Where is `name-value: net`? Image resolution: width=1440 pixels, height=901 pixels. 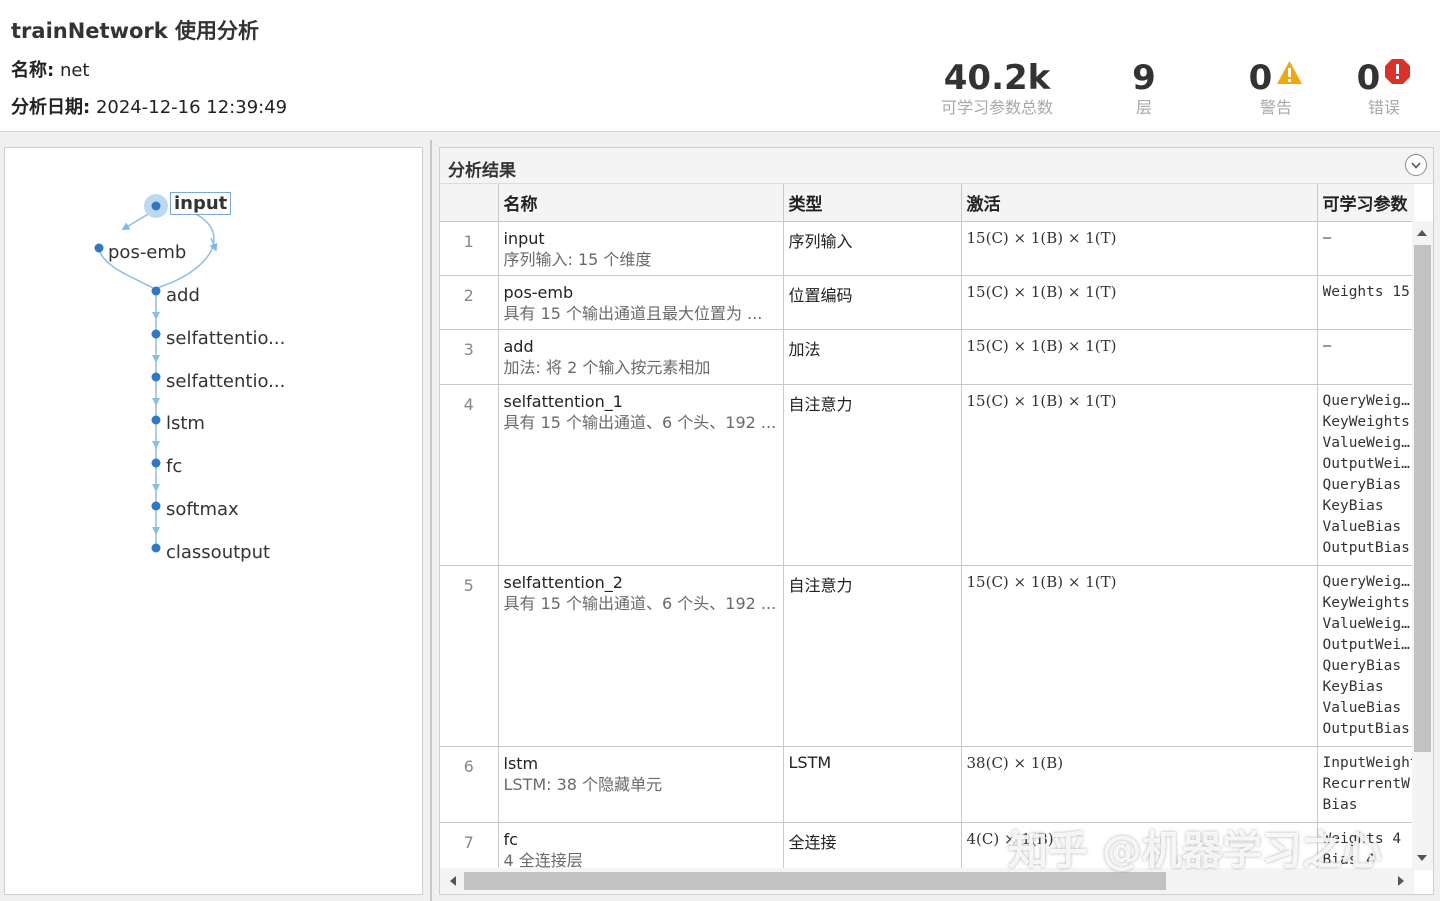 name-value: net is located at coordinates (74, 70).